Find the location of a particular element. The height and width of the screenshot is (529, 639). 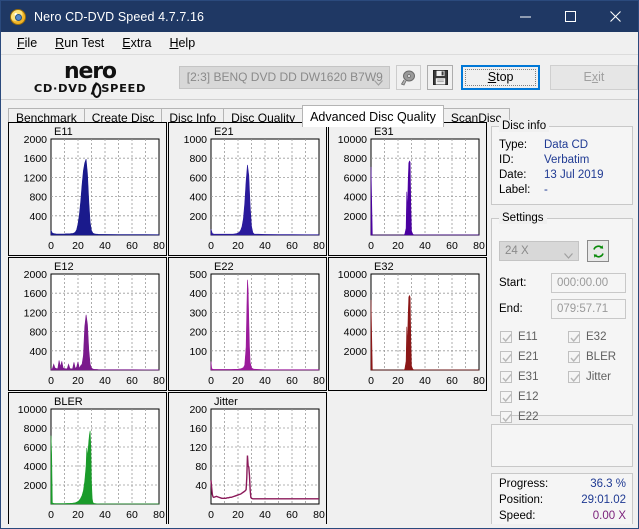

drive-select: [2:3] BENQ DVD DD DW1620 B7W9 is located at coordinates (284, 77).